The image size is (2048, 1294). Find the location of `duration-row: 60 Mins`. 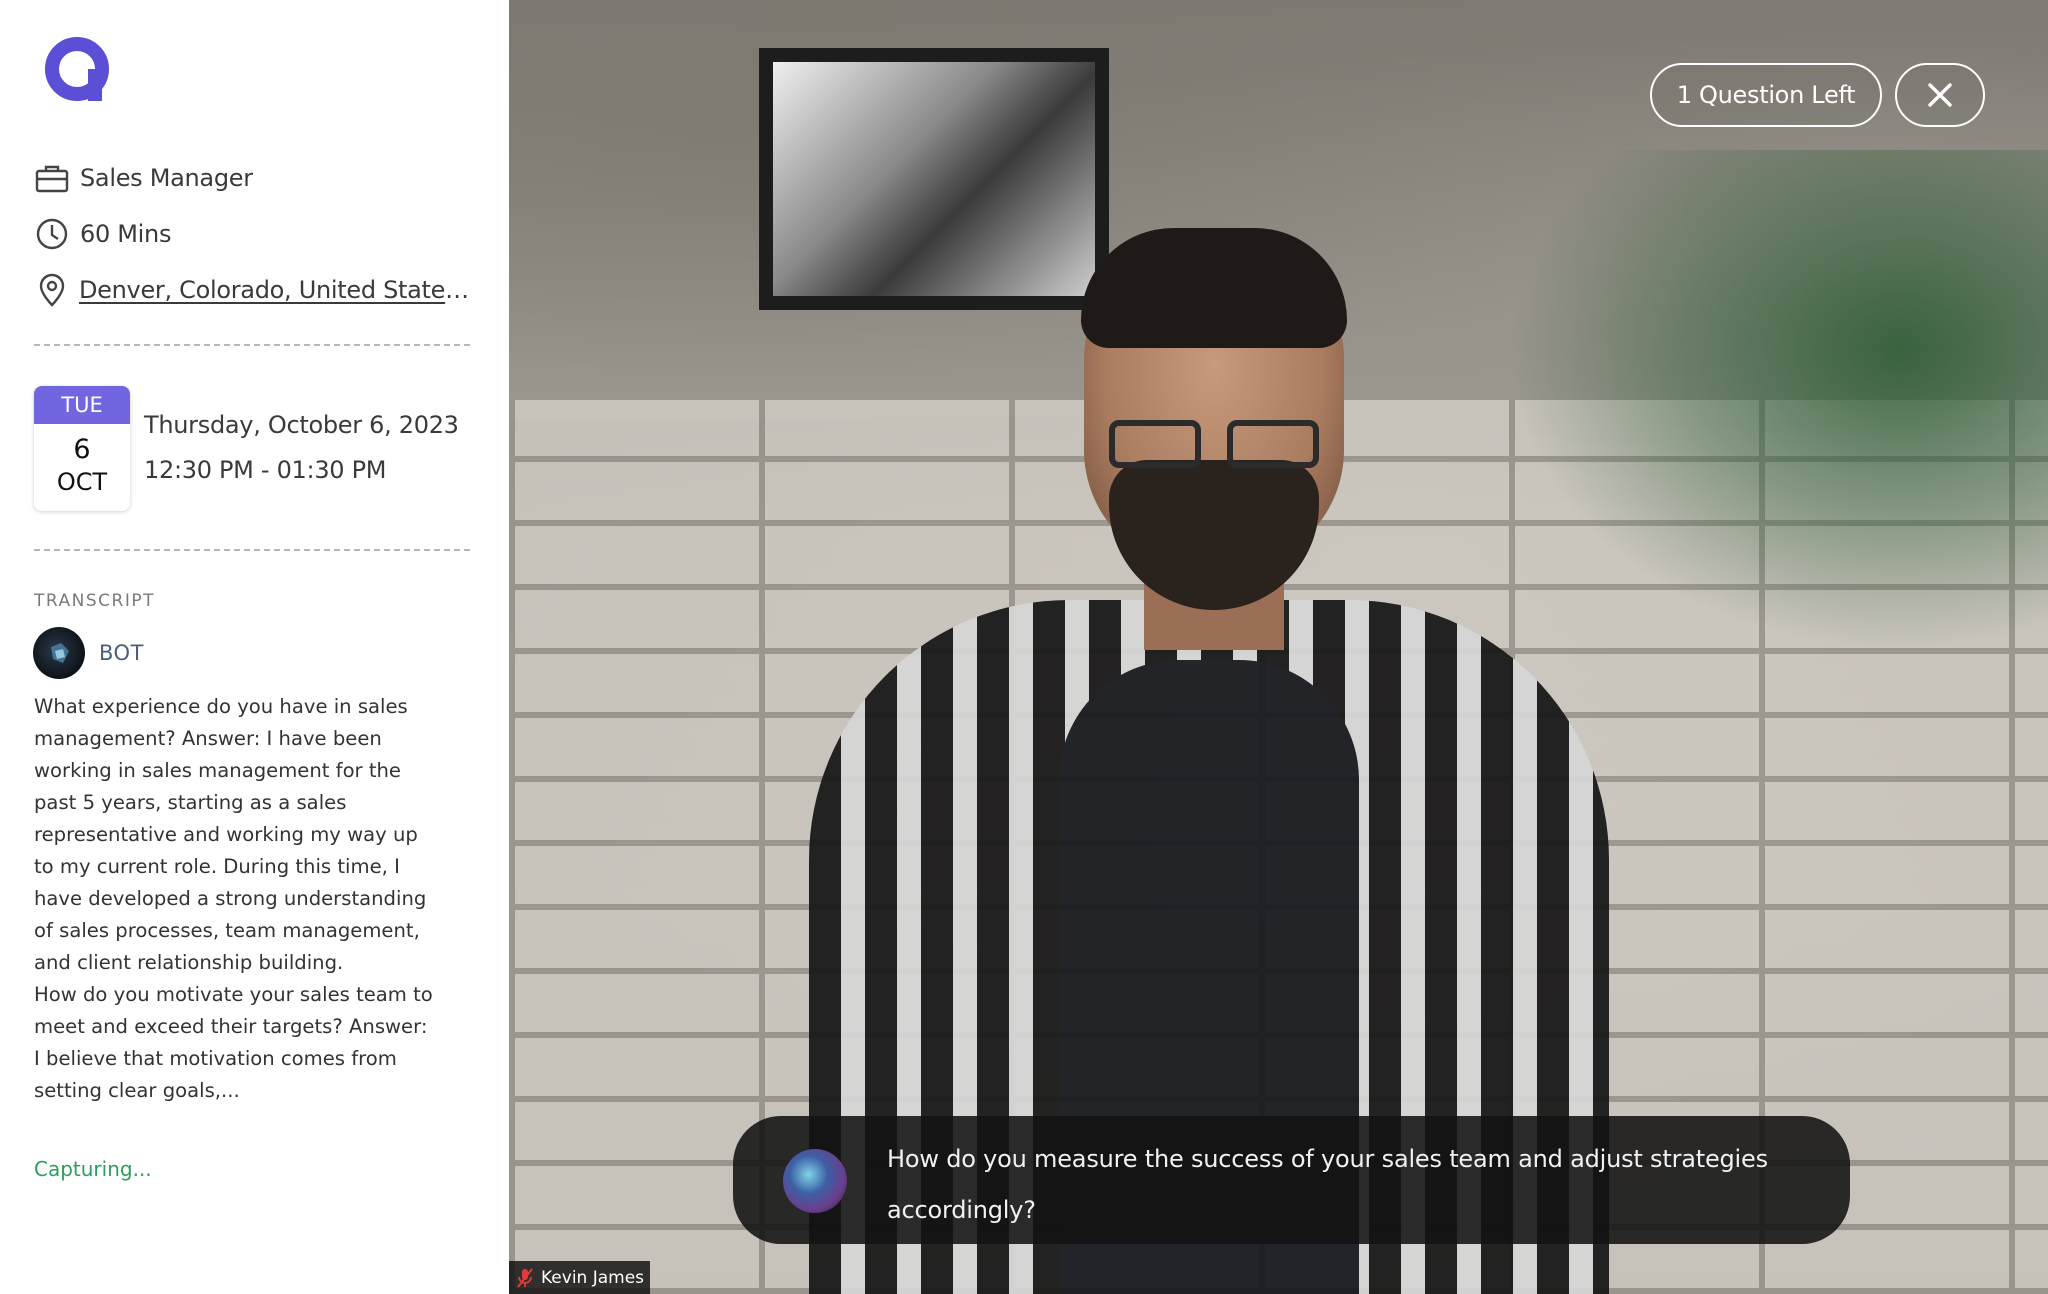

duration-row: 60 Mins is located at coordinates (254, 234).